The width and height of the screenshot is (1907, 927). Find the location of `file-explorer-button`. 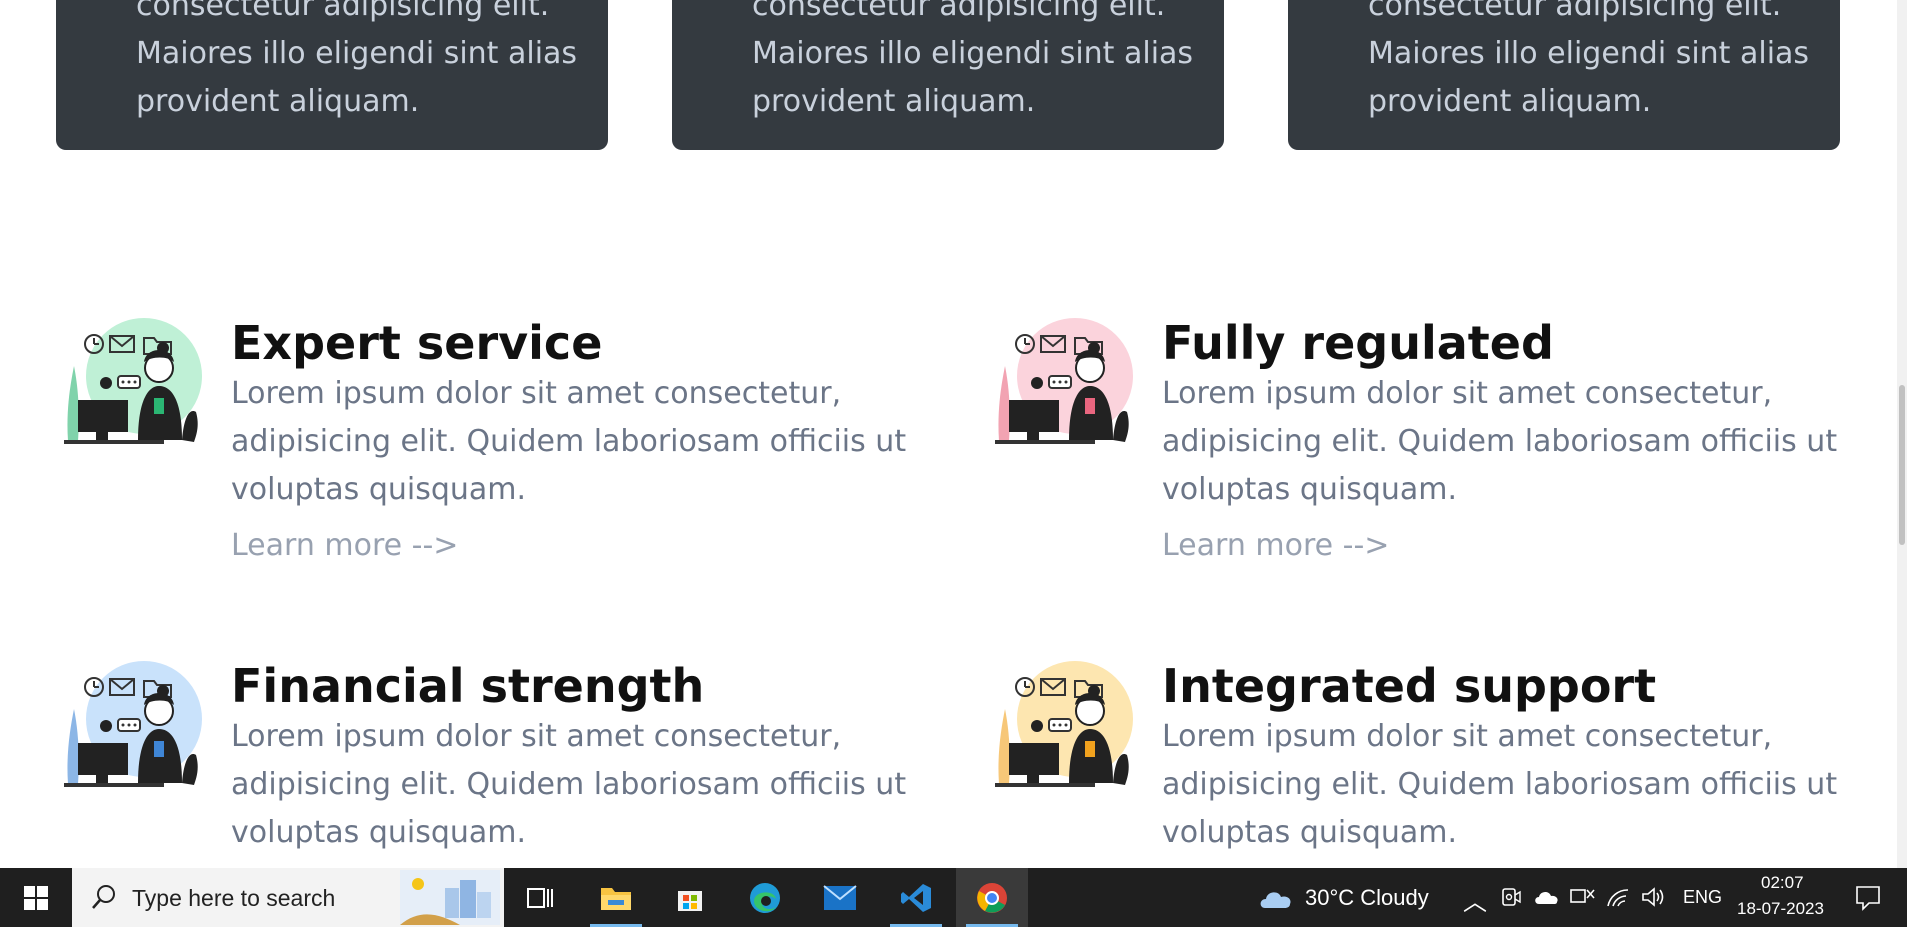

file-explorer-button is located at coordinates (616, 897).